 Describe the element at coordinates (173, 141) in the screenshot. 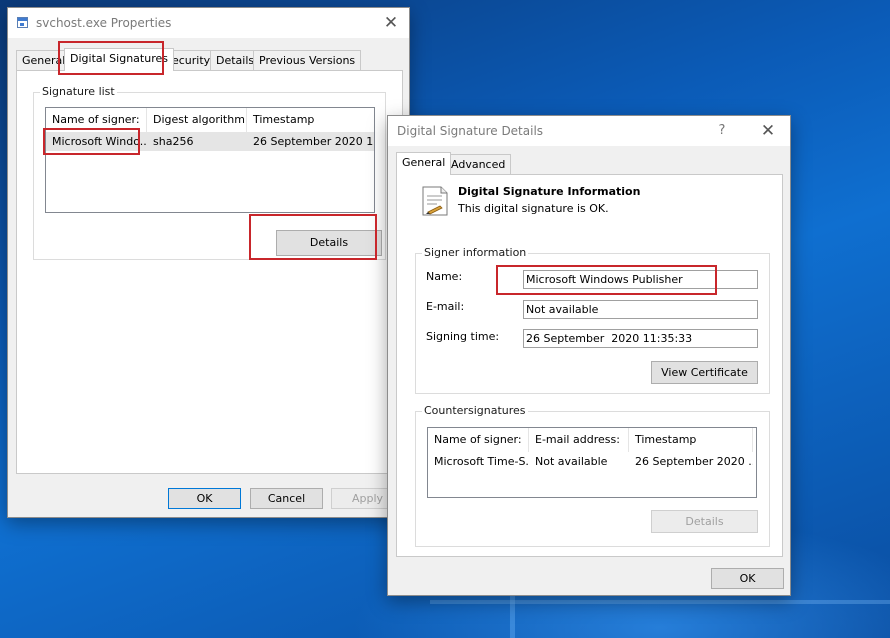

I see `digest-algorithm-cell: sha256` at that location.